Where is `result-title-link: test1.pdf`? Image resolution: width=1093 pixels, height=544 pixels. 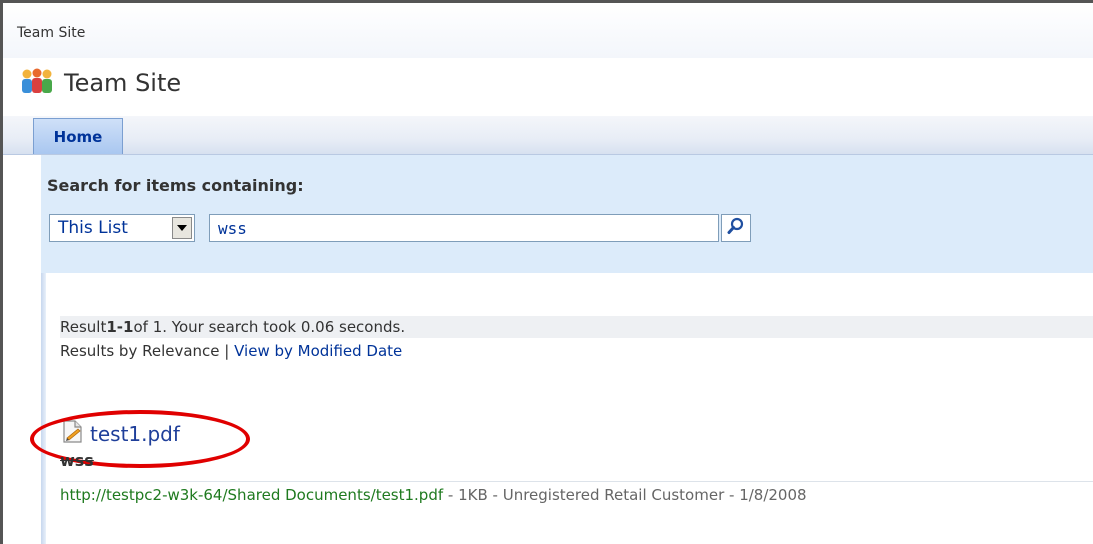 result-title-link: test1.pdf is located at coordinates (135, 434).